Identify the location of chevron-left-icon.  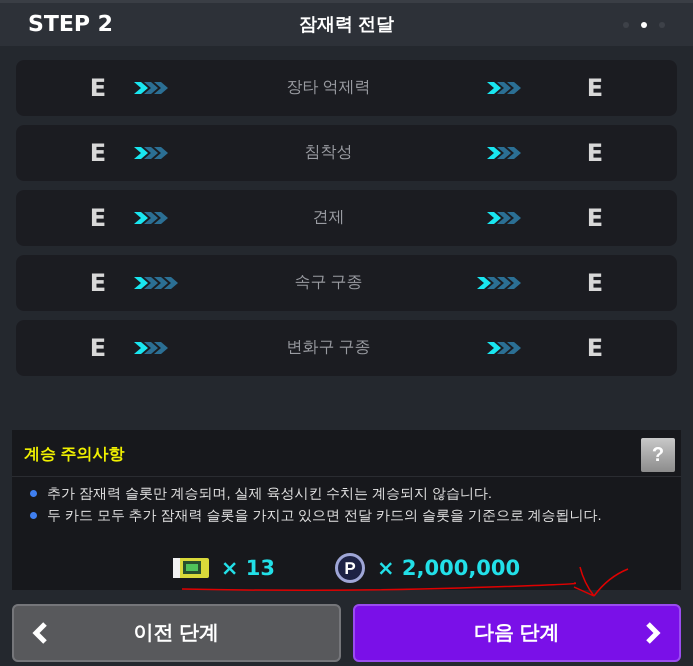
(40, 633).